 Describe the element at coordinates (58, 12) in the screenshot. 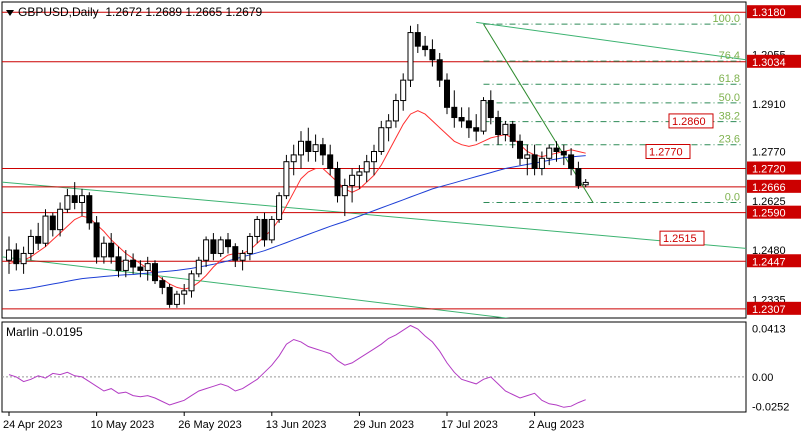

I see `symbol-label: GBPUSD,Daily` at that location.